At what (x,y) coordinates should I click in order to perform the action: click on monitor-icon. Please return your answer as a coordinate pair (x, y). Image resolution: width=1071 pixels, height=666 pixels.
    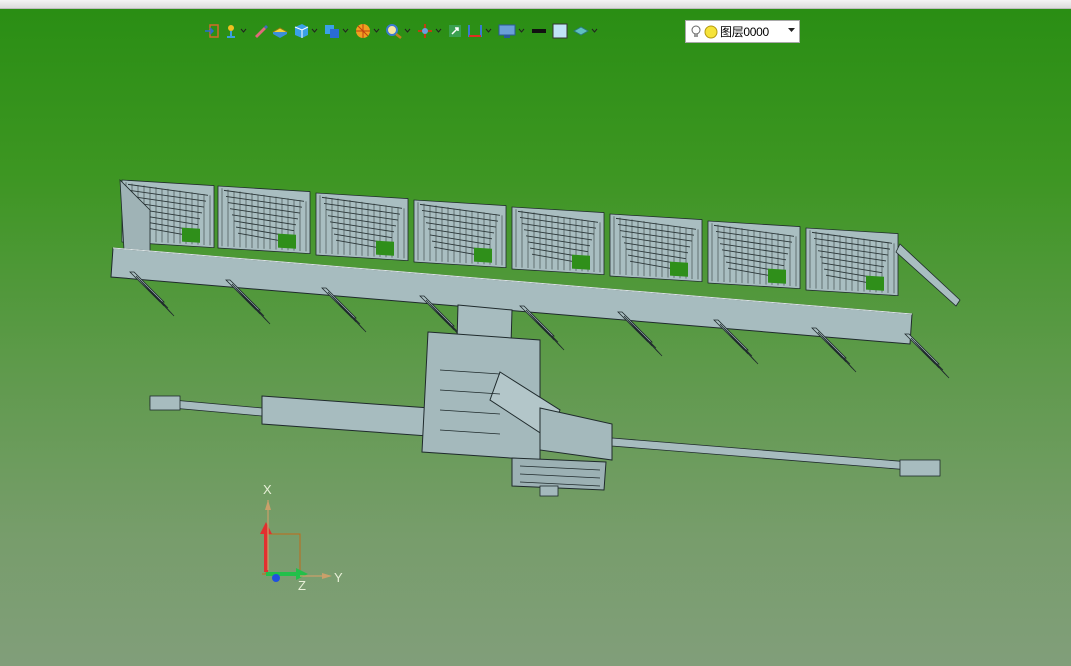
    Looking at the image, I should click on (507, 31).